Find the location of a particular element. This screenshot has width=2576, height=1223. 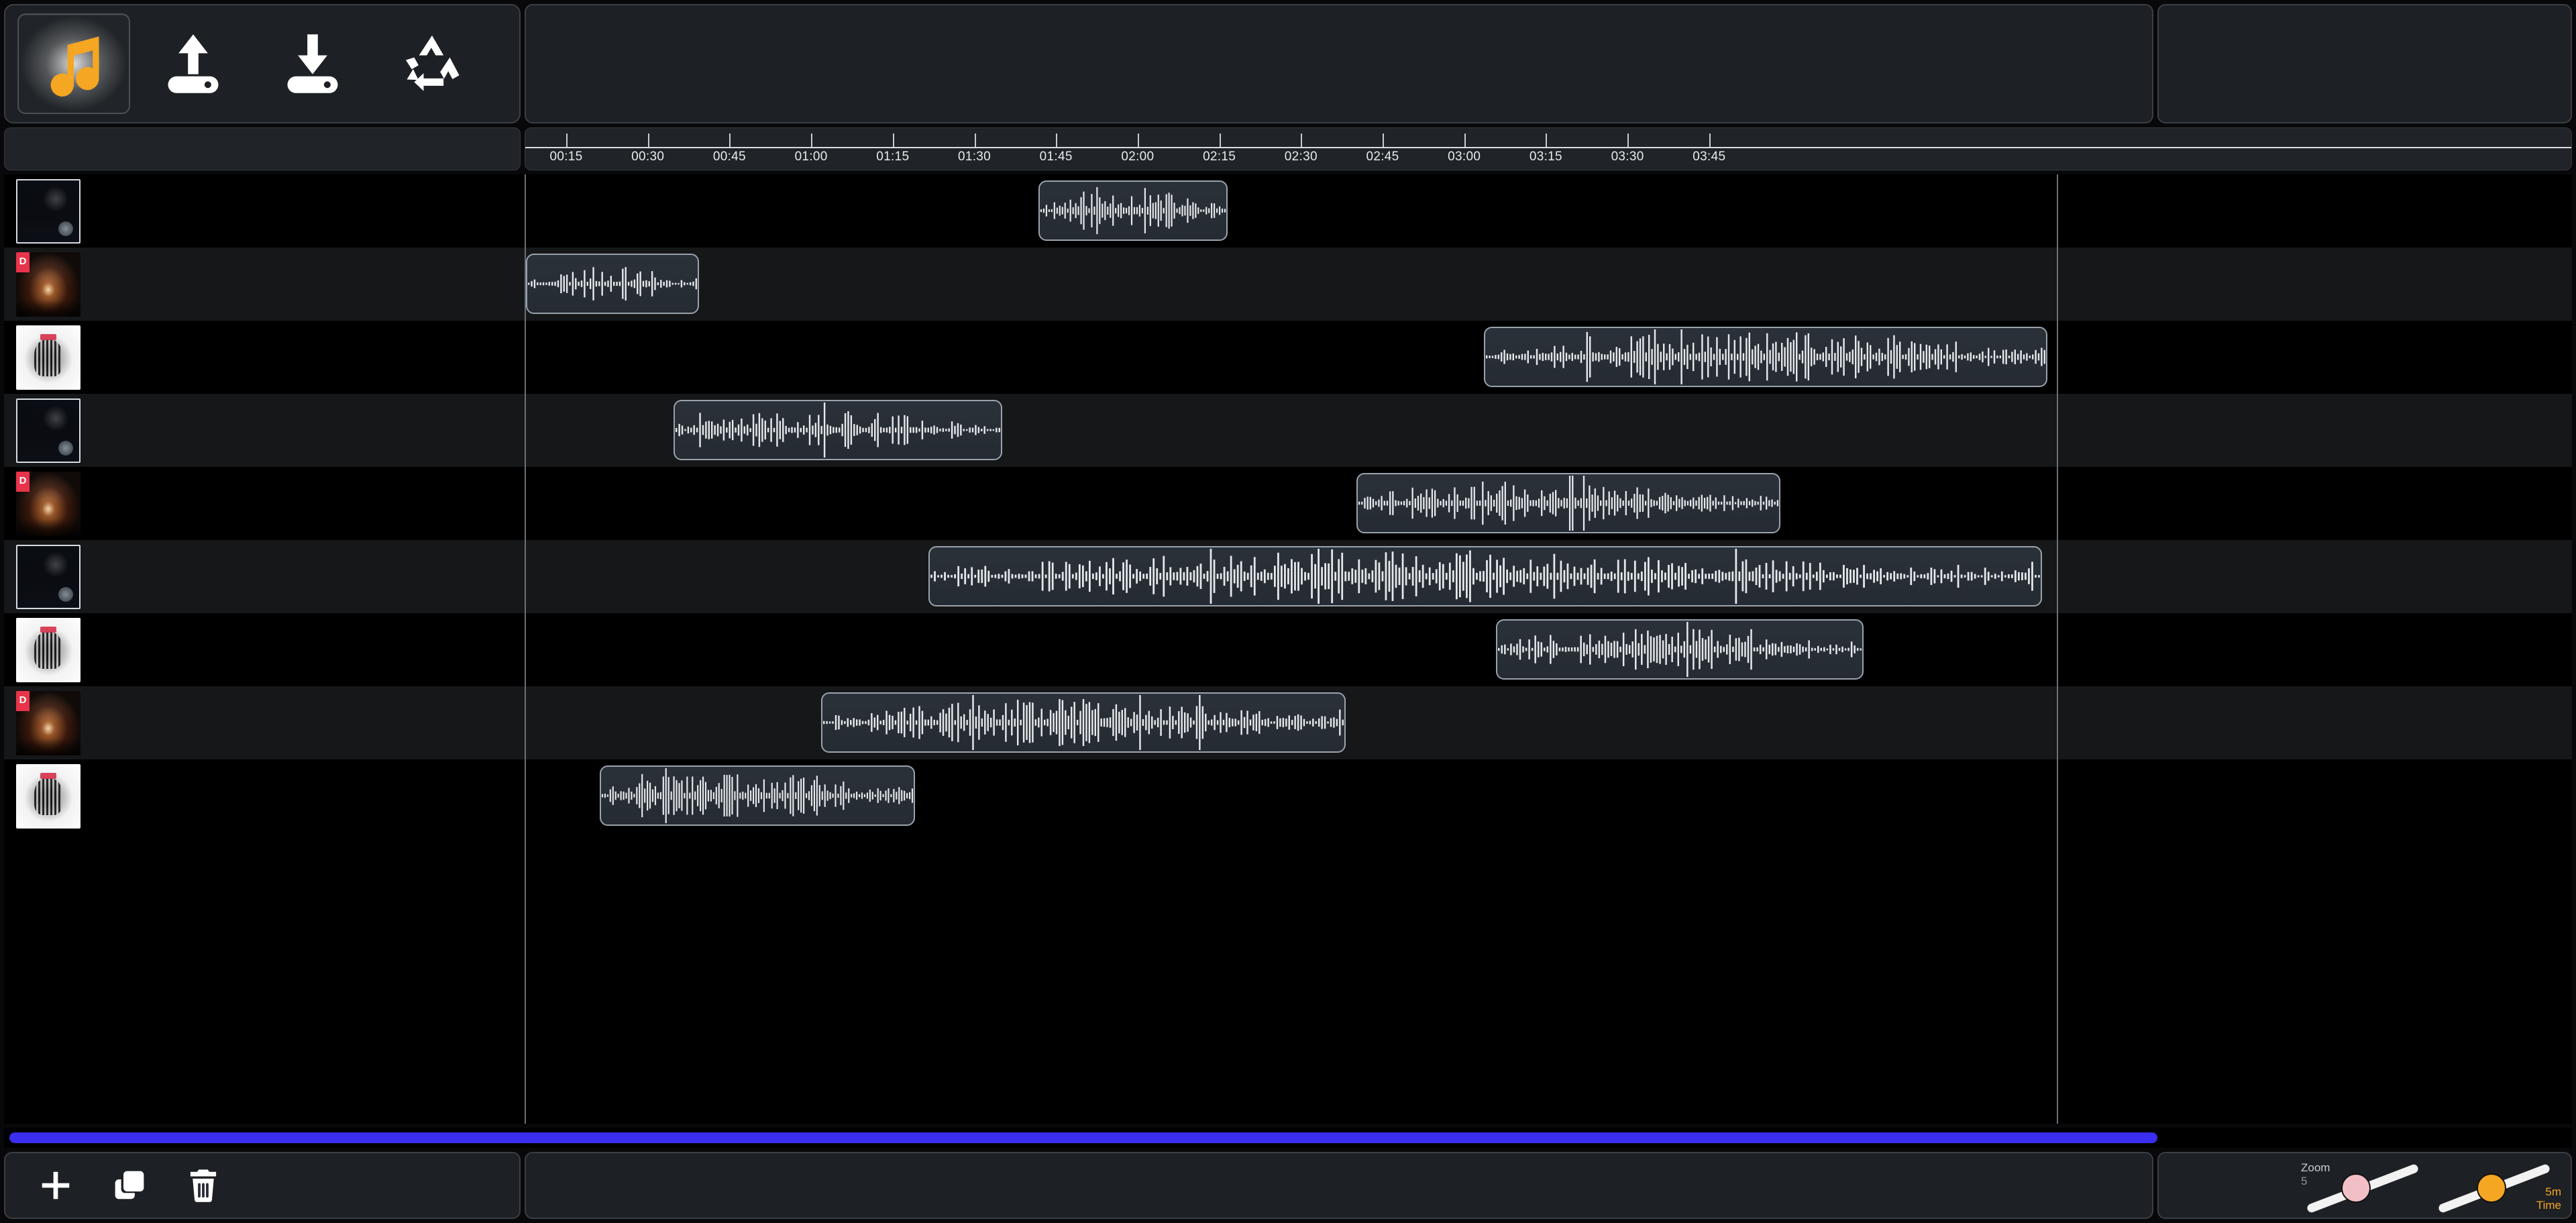

ruler-tick-label: 03:30 is located at coordinates (1627, 157).